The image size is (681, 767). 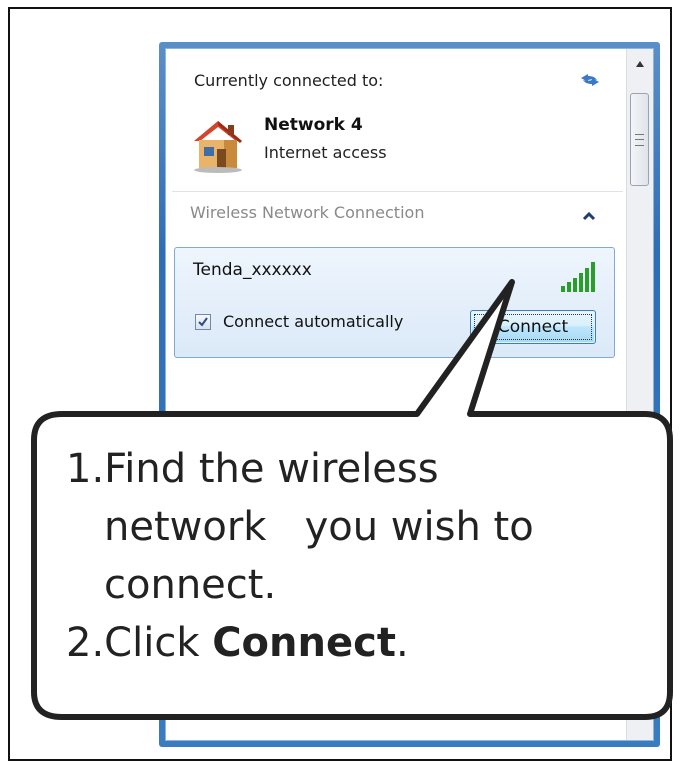 I want to click on callout-line-4-prefix: 2.Click, so click(x=139, y=643).